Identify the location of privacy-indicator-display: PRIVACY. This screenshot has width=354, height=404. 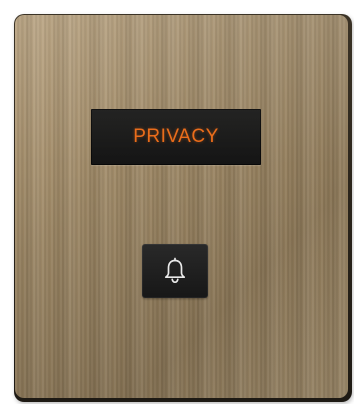
(176, 137).